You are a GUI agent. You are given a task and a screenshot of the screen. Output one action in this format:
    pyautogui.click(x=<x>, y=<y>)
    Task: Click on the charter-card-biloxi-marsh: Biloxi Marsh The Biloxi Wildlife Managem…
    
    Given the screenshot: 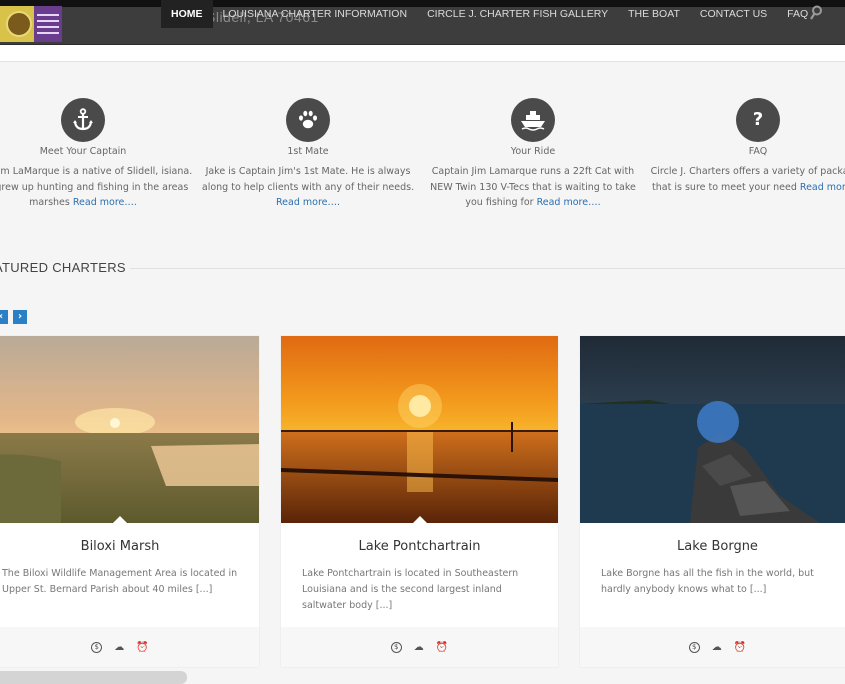 What is the action you would take?
    pyautogui.click(x=129, y=501)
    